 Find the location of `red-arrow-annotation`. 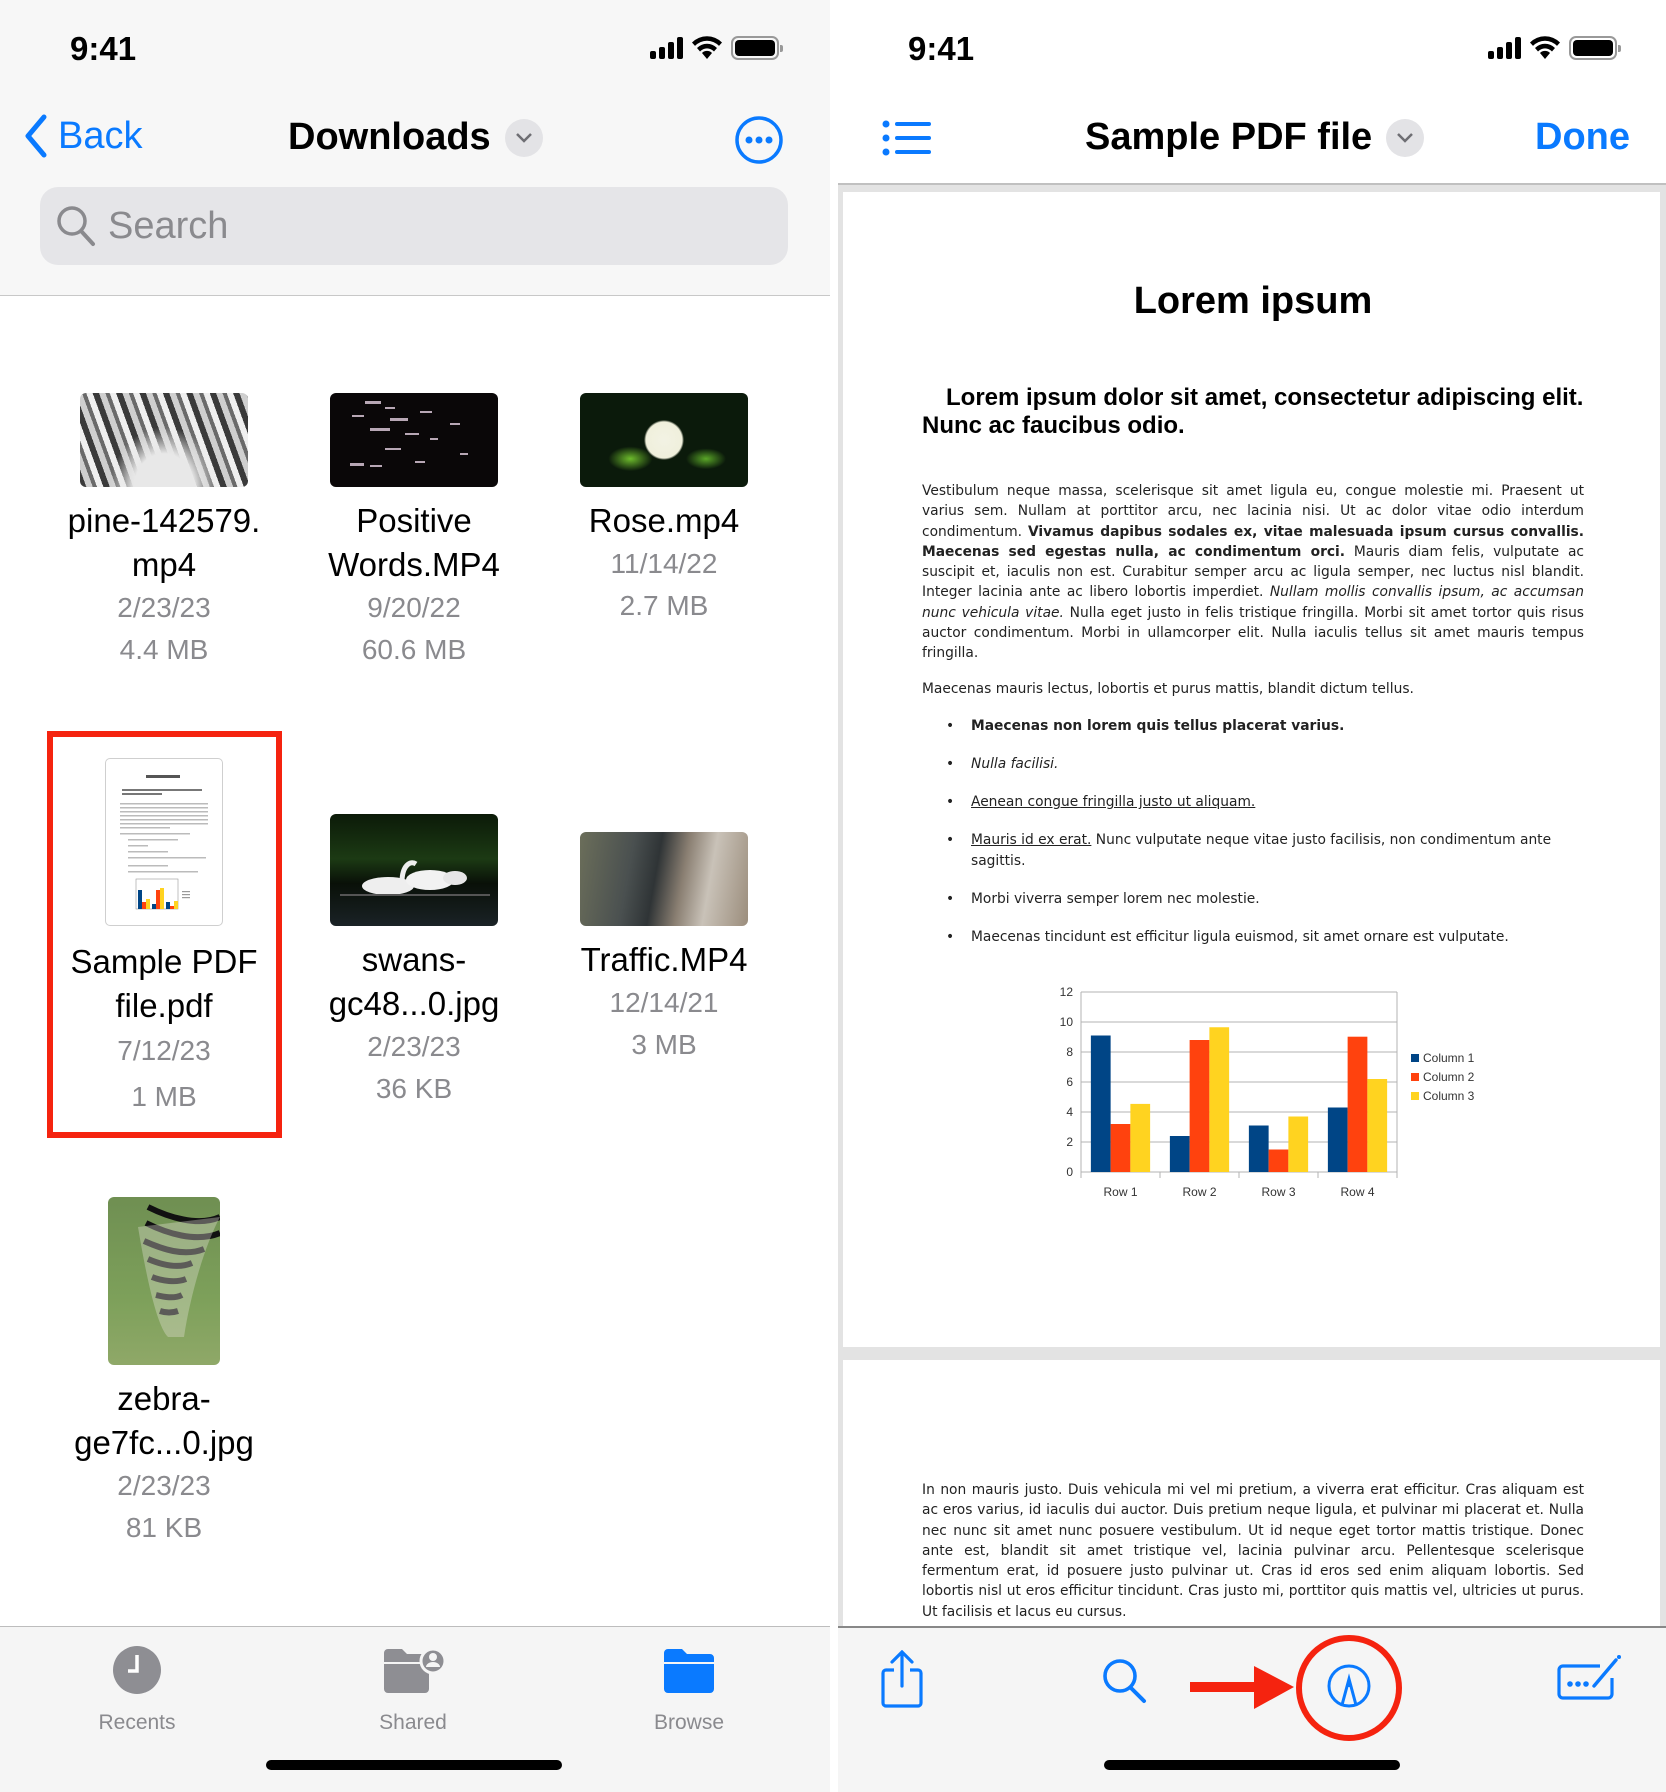

red-arrow-annotation is located at coordinates (1242, 1687).